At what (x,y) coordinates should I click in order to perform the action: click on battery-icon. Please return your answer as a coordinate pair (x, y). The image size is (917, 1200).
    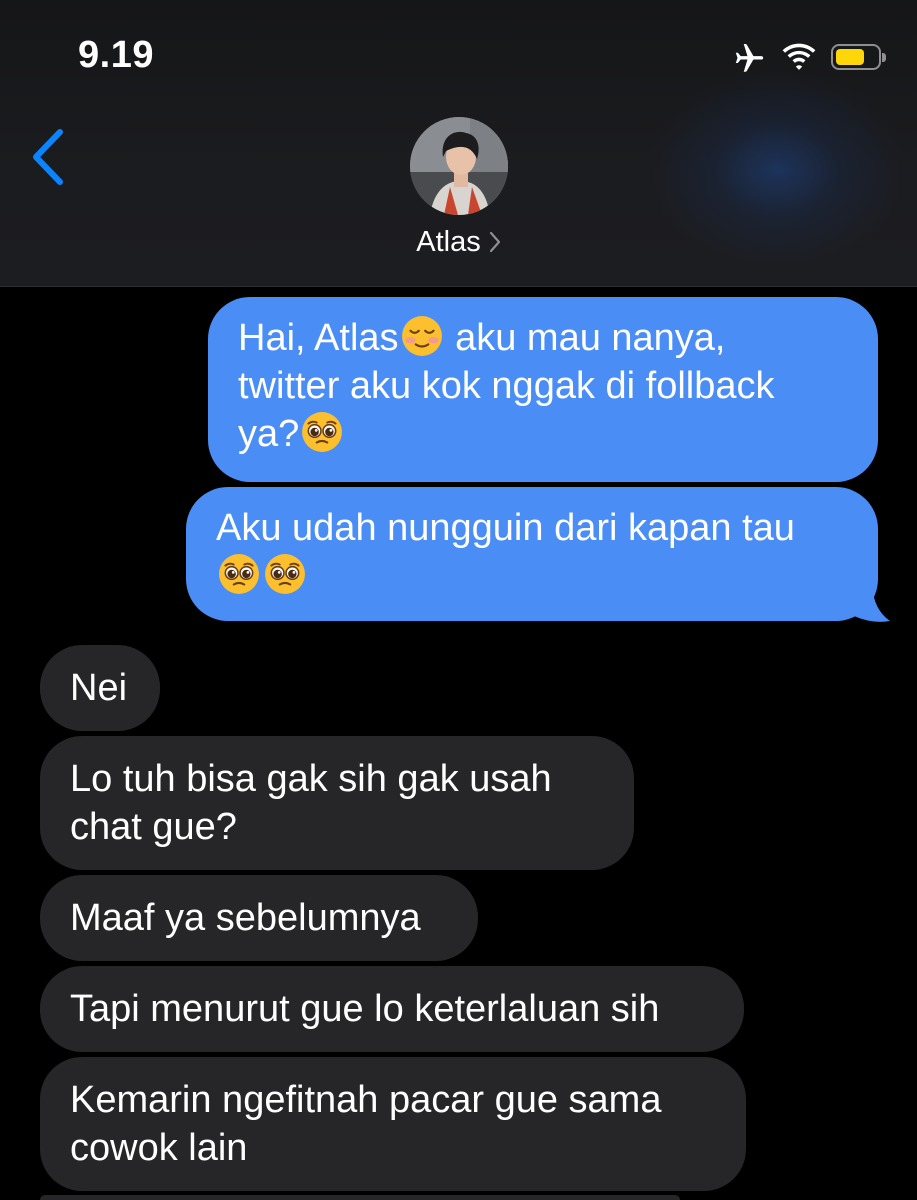
    Looking at the image, I should click on (858, 57).